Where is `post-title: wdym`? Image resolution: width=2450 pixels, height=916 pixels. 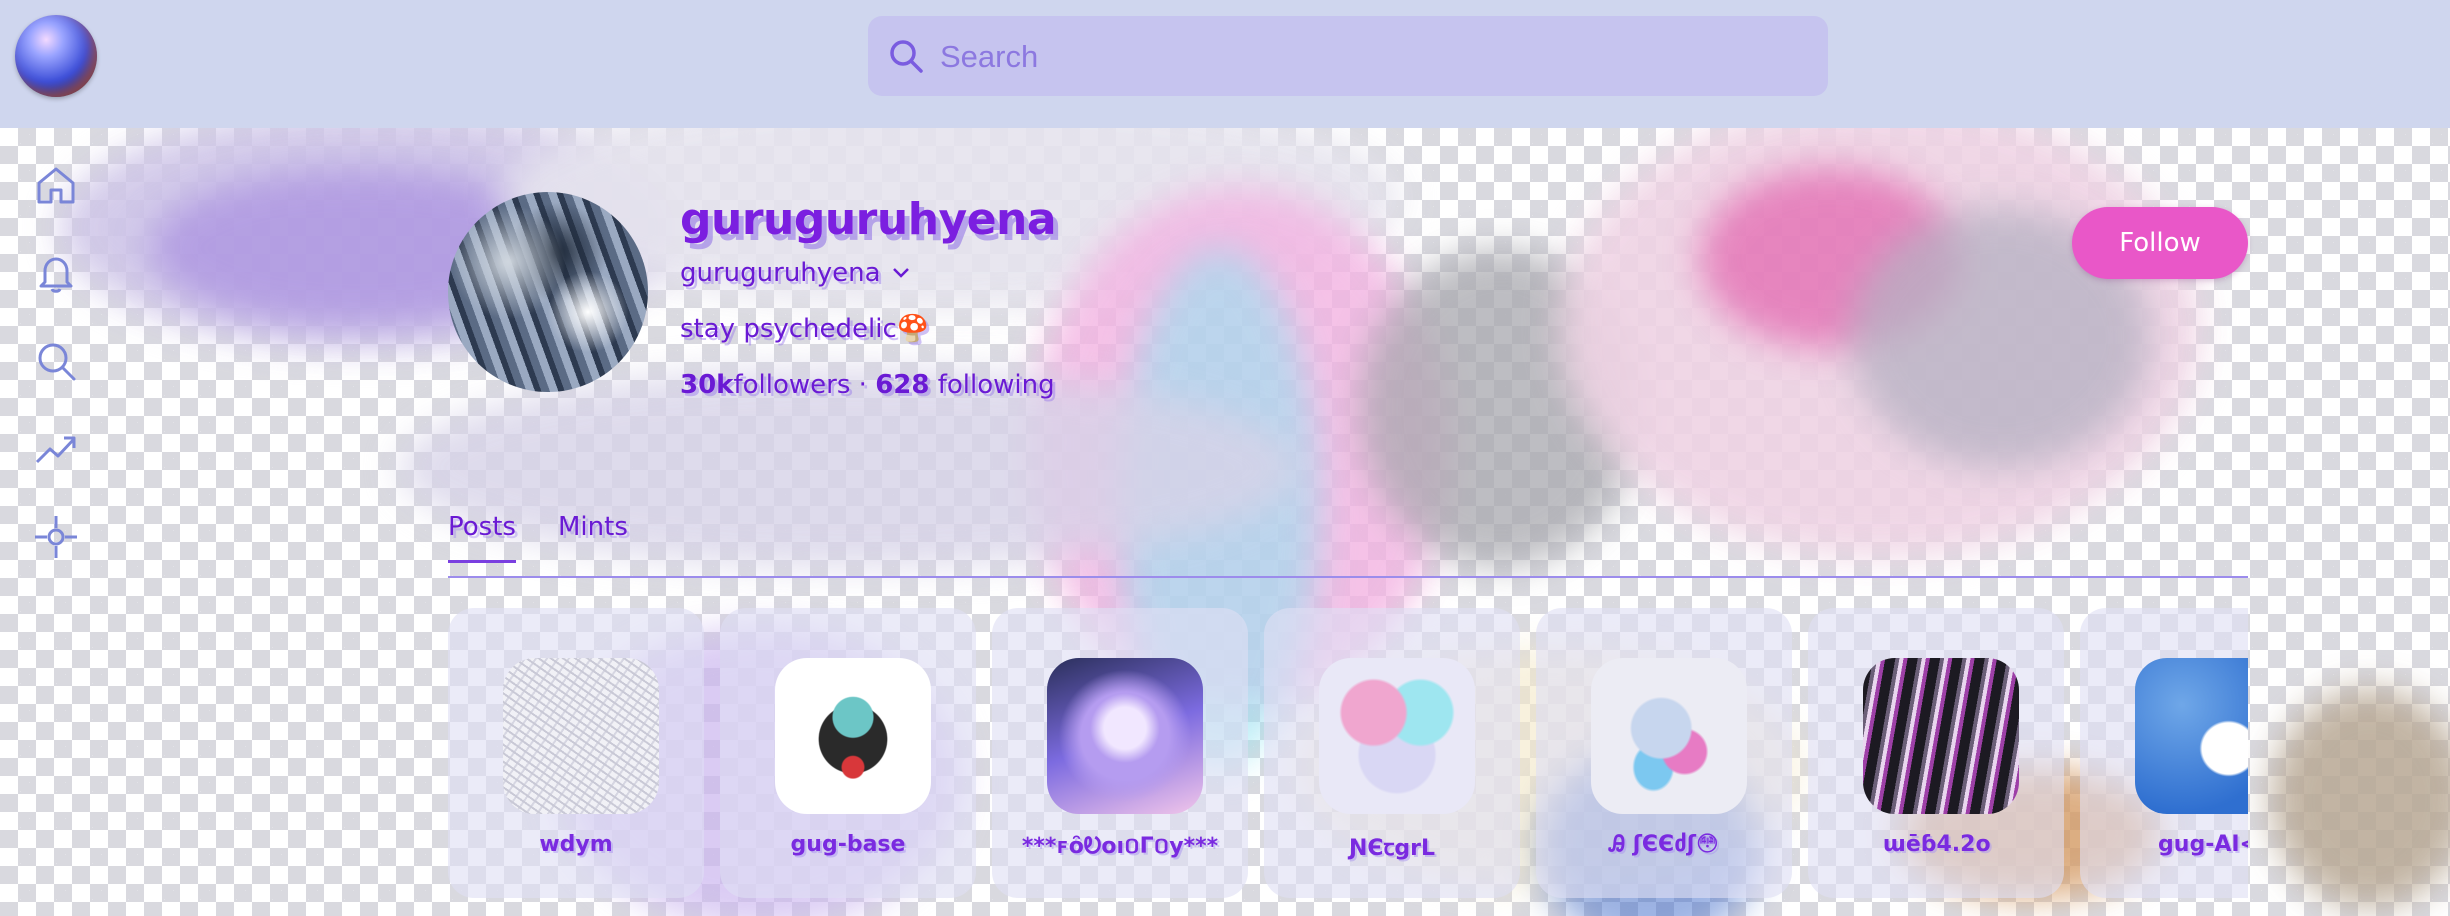 post-title: wdym is located at coordinates (576, 844).